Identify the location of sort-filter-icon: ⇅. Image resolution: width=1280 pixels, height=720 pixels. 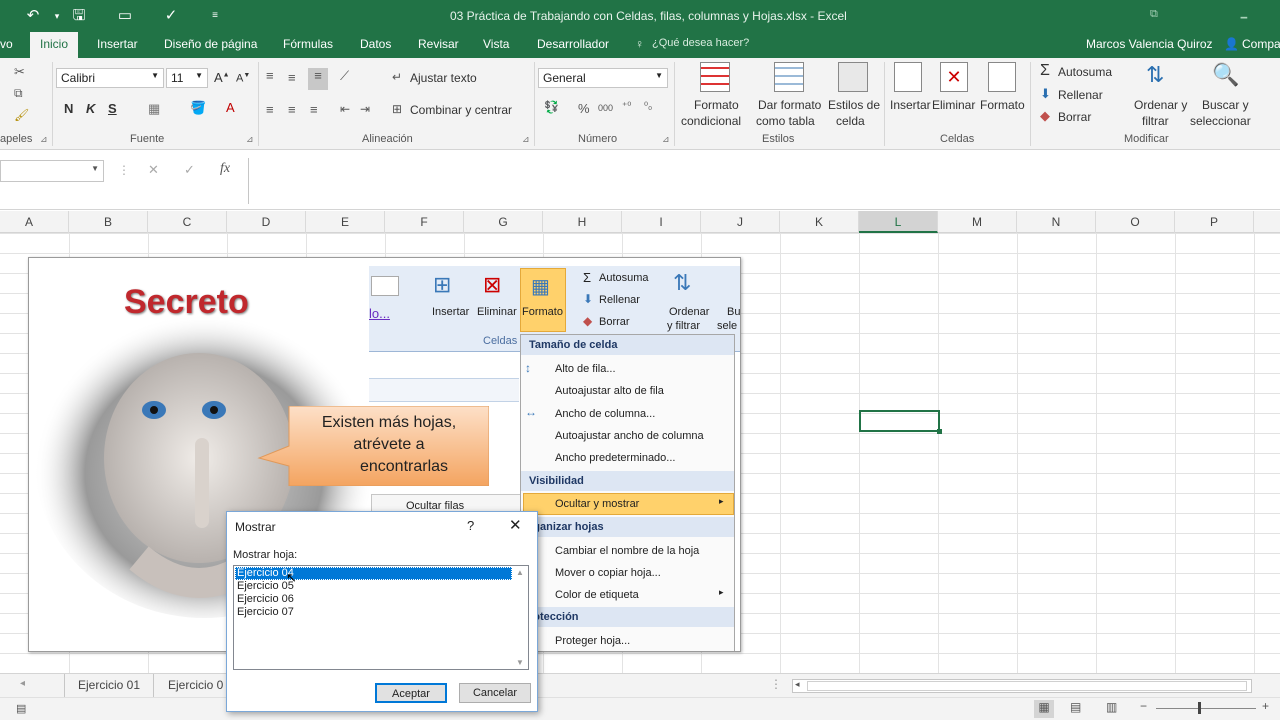
(1155, 75).